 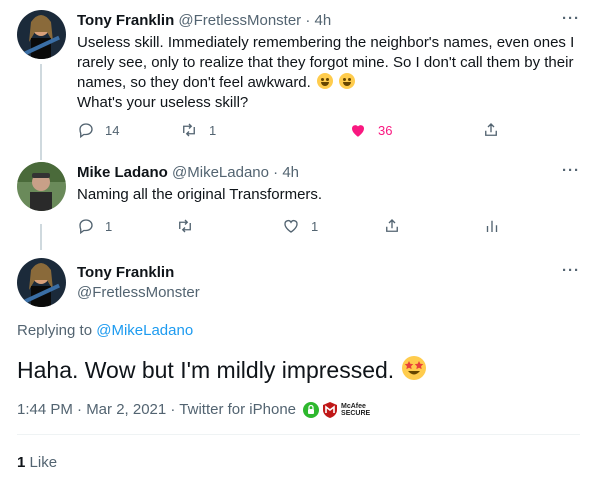 I want to click on tweet-actions: 14 1 36, so click(x=292, y=130).